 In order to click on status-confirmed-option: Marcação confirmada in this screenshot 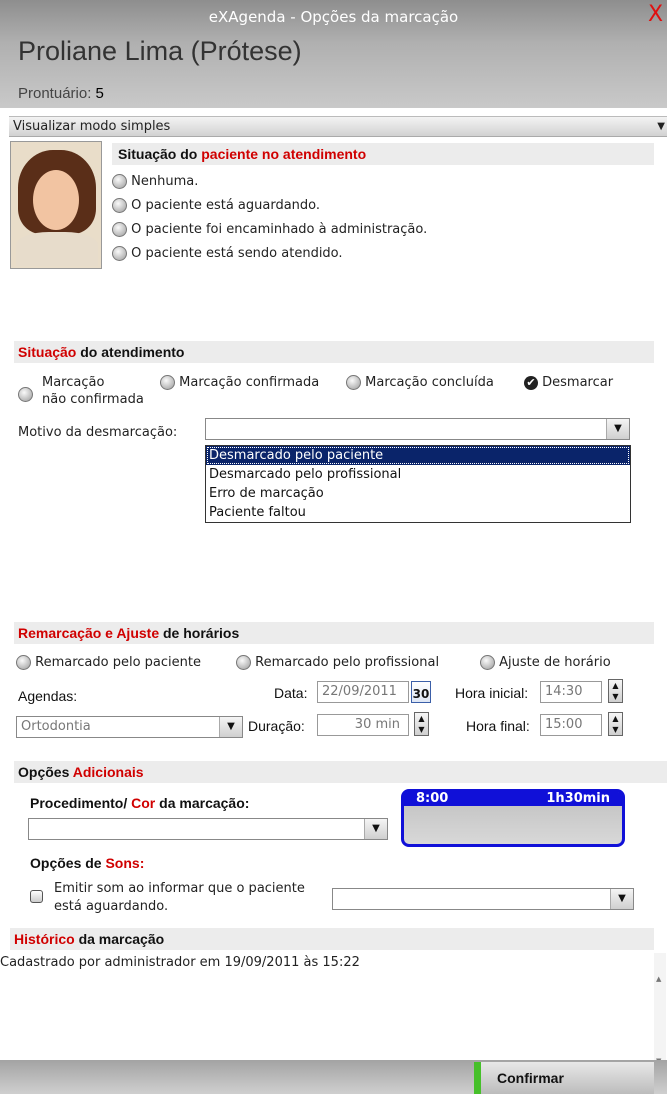, I will do `click(239, 382)`.